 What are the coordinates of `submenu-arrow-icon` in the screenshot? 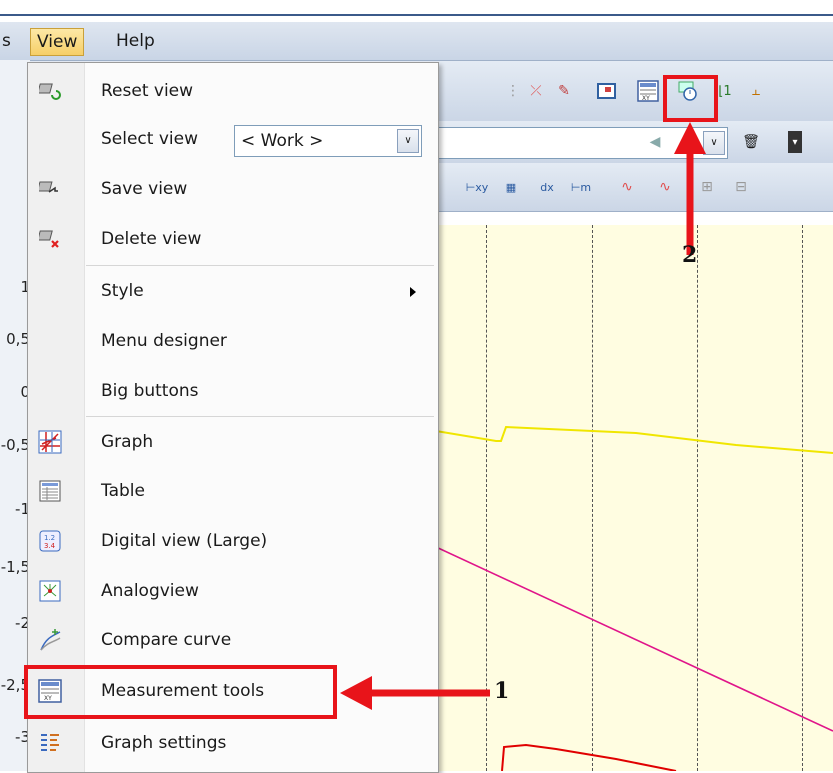 It's located at (413, 292).